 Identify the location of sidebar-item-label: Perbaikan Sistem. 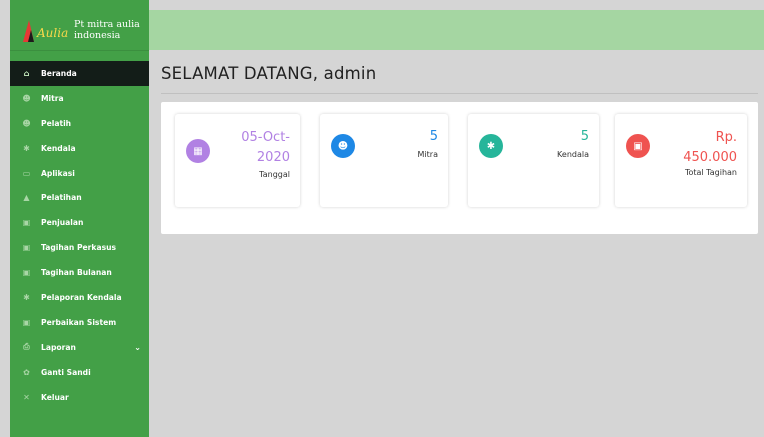
(79, 322).